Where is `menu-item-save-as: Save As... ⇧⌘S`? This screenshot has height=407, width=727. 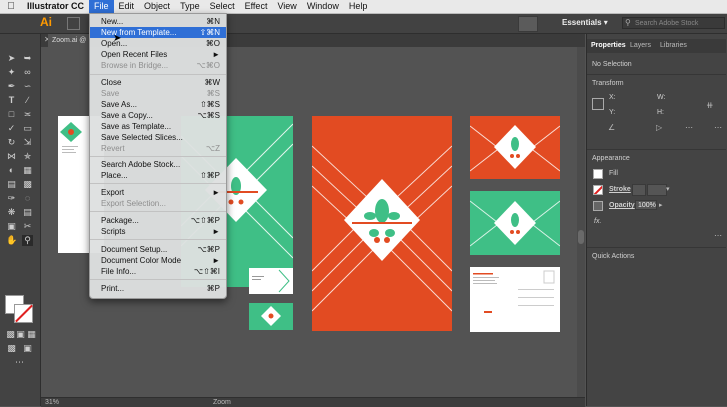 menu-item-save-as: Save As... ⇧⌘S is located at coordinates (158, 104).